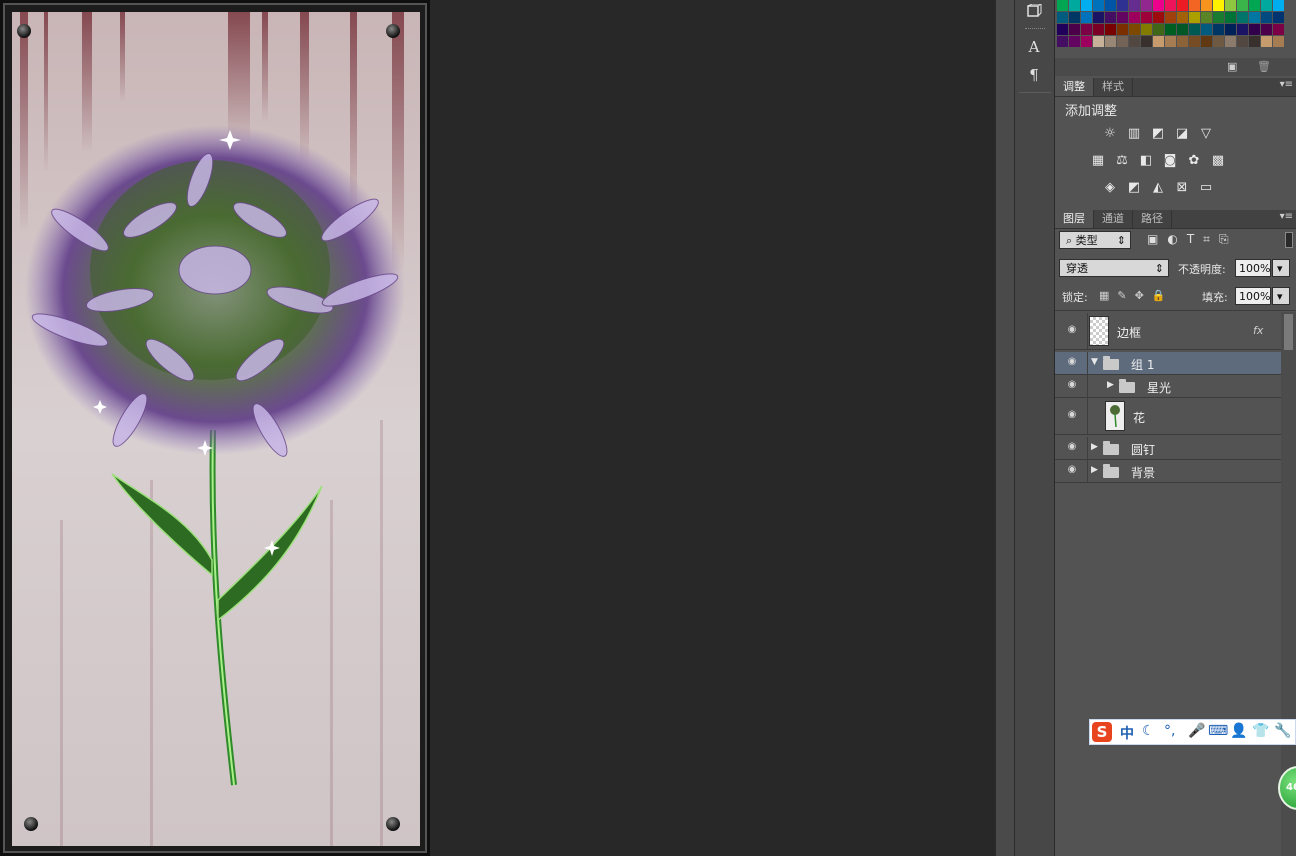 The height and width of the screenshot is (856, 1296). Describe the element at coordinates (1190, 239) in the screenshot. I see `type-filter-icon: T` at that location.